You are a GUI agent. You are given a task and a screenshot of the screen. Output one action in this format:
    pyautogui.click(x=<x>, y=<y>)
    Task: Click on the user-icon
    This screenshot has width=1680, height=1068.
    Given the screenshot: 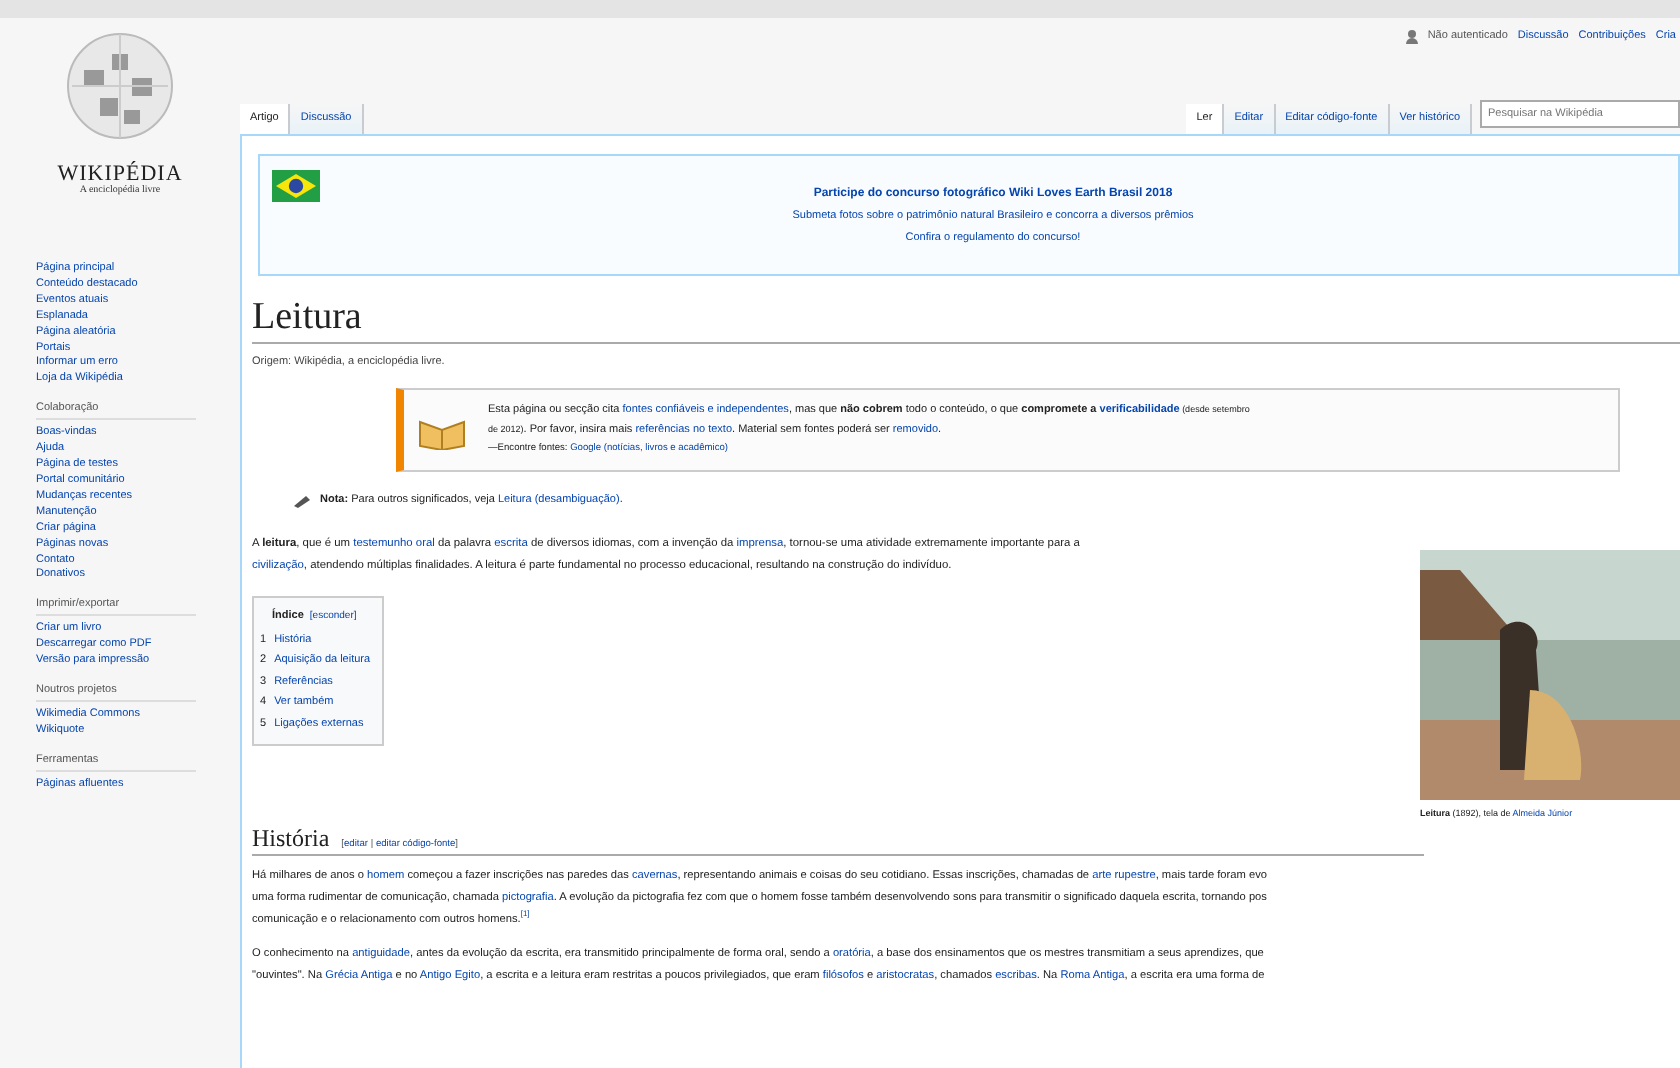 What is the action you would take?
    pyautogui.click(x=1411, y=36)
    